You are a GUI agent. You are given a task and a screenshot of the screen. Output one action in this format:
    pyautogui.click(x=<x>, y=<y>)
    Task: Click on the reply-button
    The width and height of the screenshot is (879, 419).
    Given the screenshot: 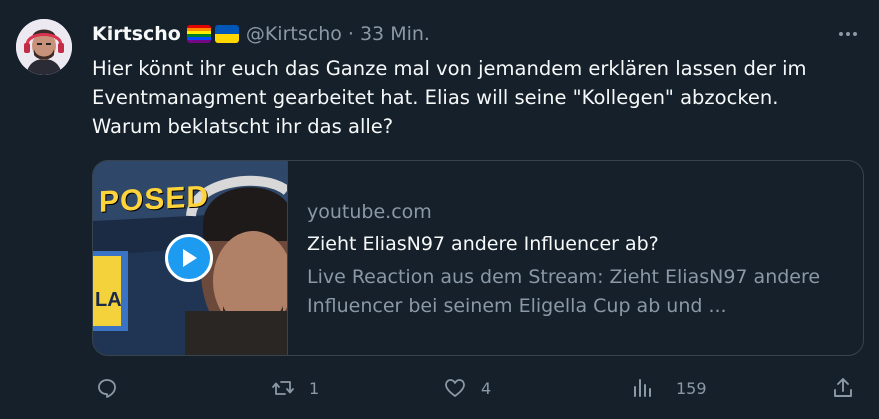 What is the action you would take?
    pyautogui.click(x=114, y=388)
    